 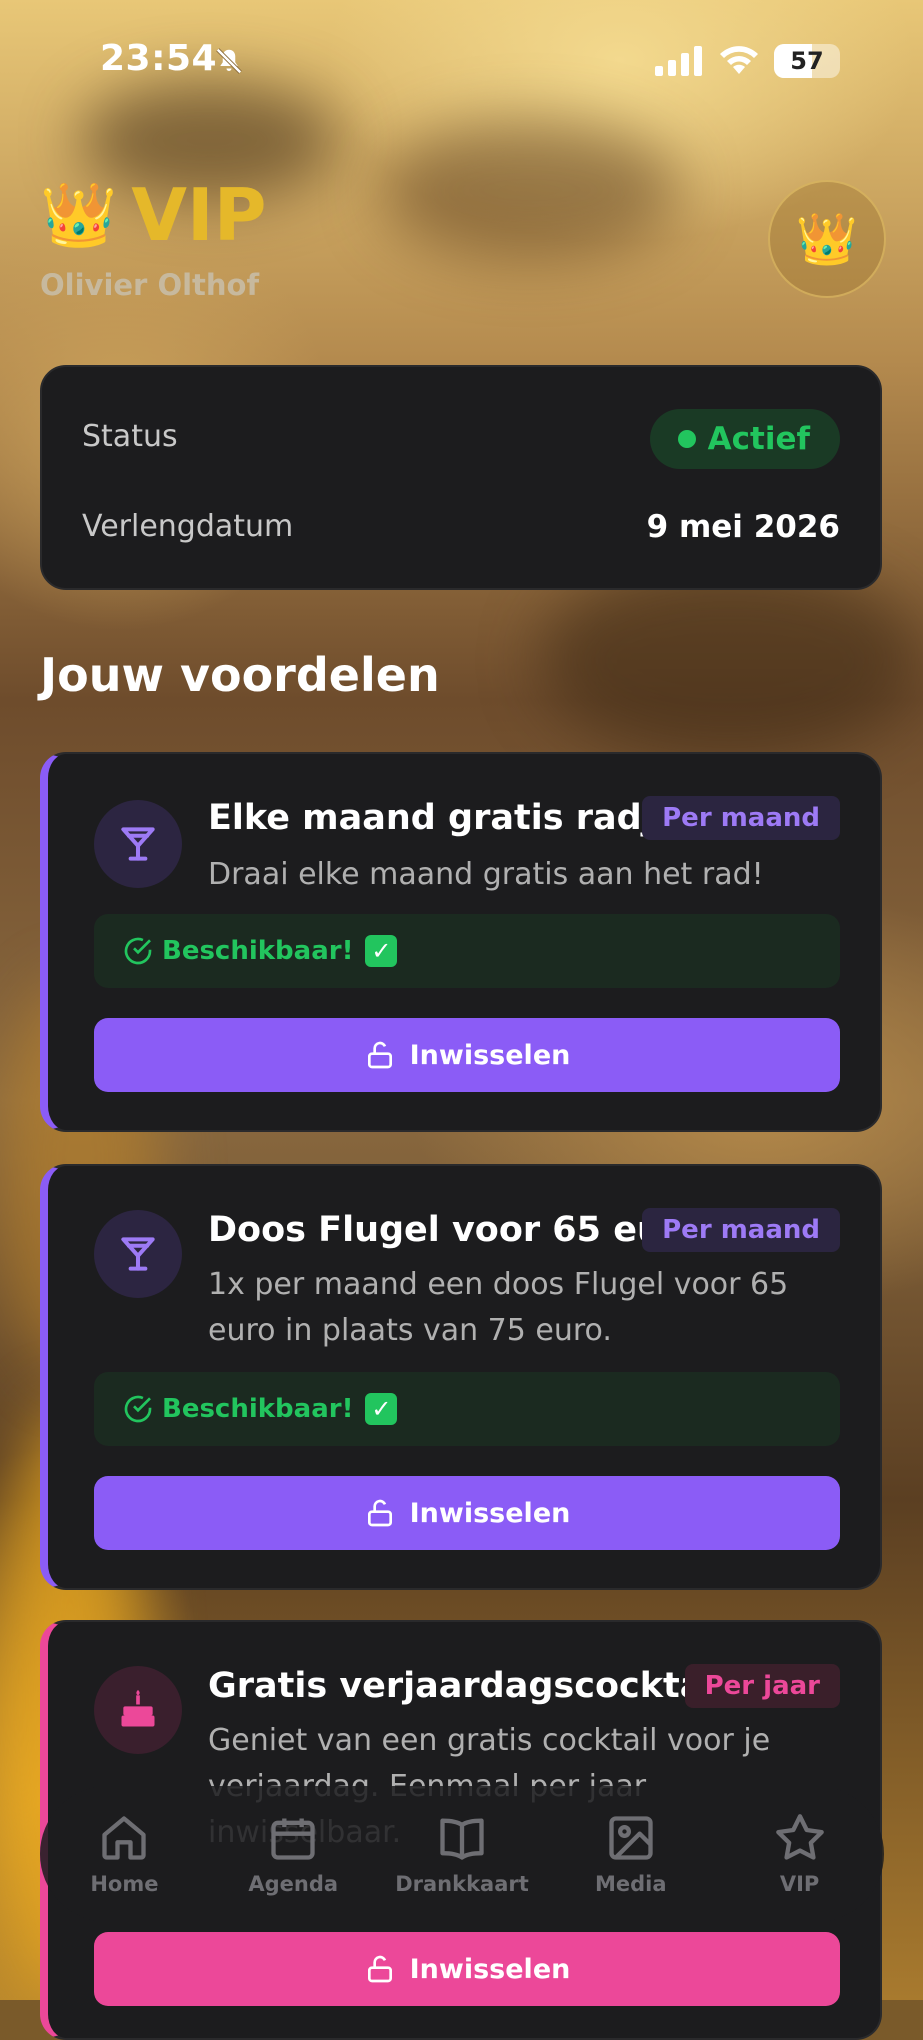 I want to click on benefit-description: Draai elke maand gratis aan het rad!, so click(x=486, y=874).